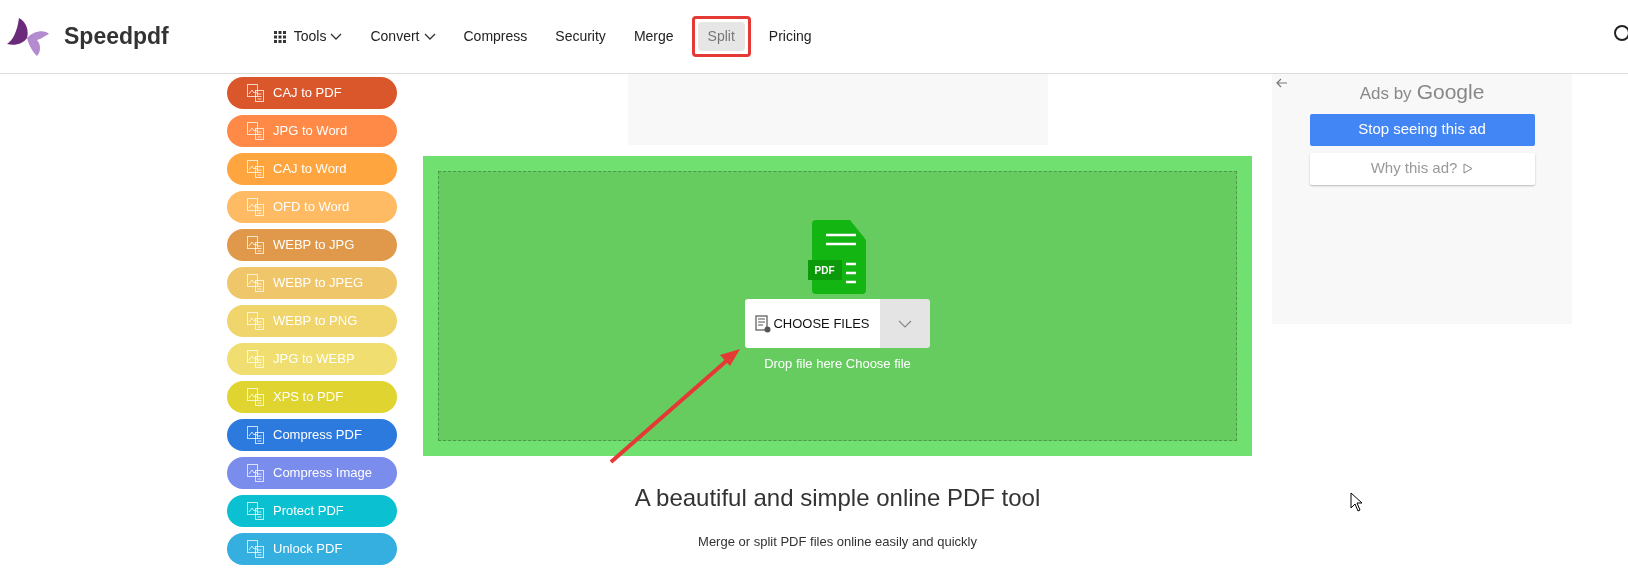  Describe the element at coordinates (27, 36) in the screenshot. I see `butterfly-logo-icon` at that location.